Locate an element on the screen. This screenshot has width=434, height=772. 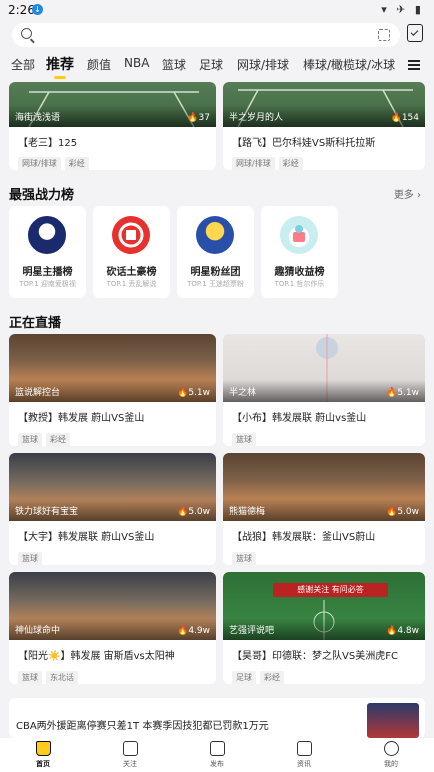
home-icon is located at coordinates (43, 748).